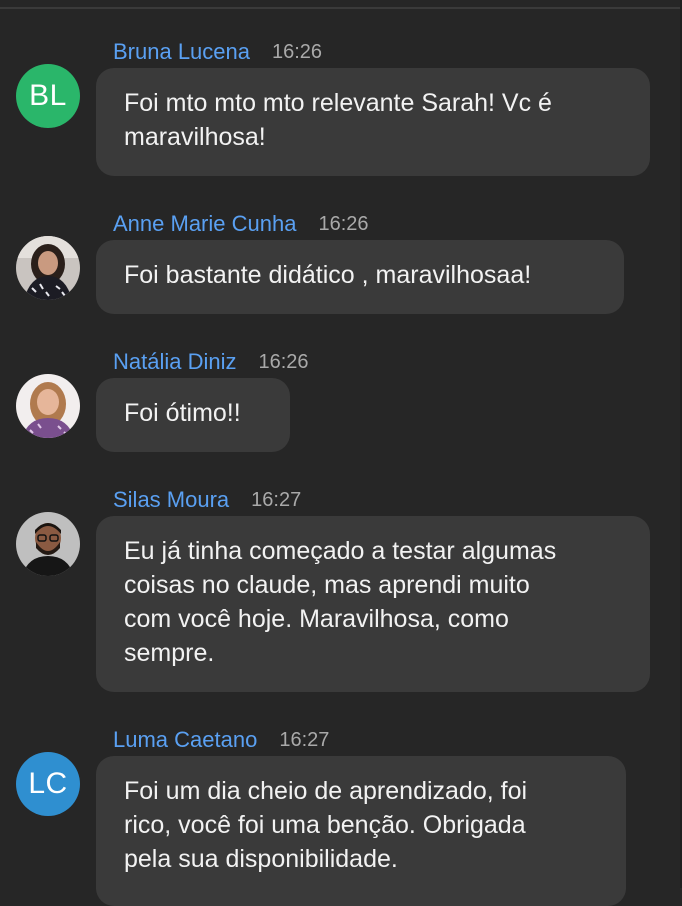 The width and height of the screenshot is (682, 906). Describe the element at coordinates (169, 653) in the screenshot. I see `message-text-line: sempre.` at that location.